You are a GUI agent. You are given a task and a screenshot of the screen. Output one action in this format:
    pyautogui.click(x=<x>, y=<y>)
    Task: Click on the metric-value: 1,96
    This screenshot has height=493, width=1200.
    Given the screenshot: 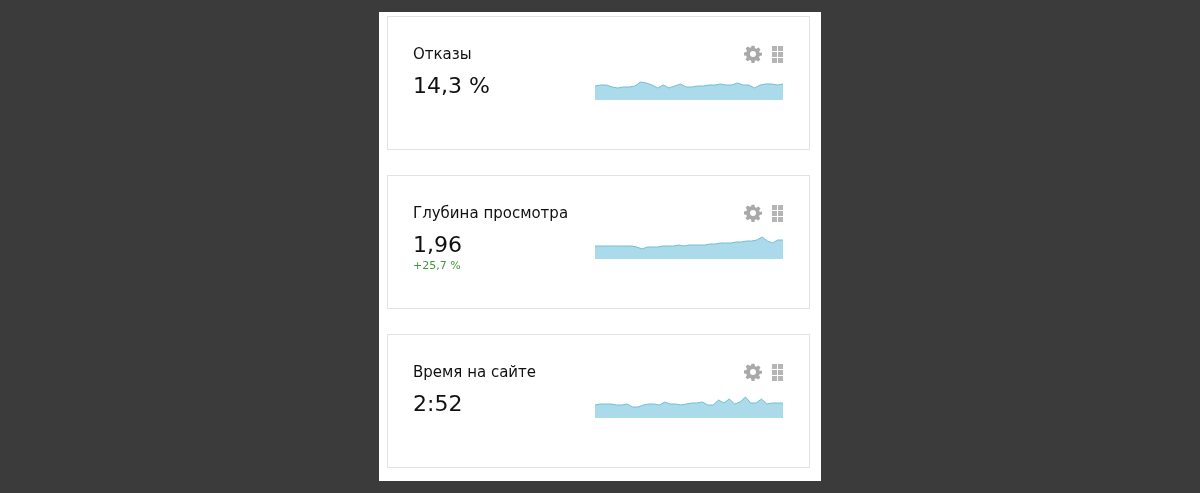 What is the action you would take?
    pyautogui.click(x=438, y=245)
    